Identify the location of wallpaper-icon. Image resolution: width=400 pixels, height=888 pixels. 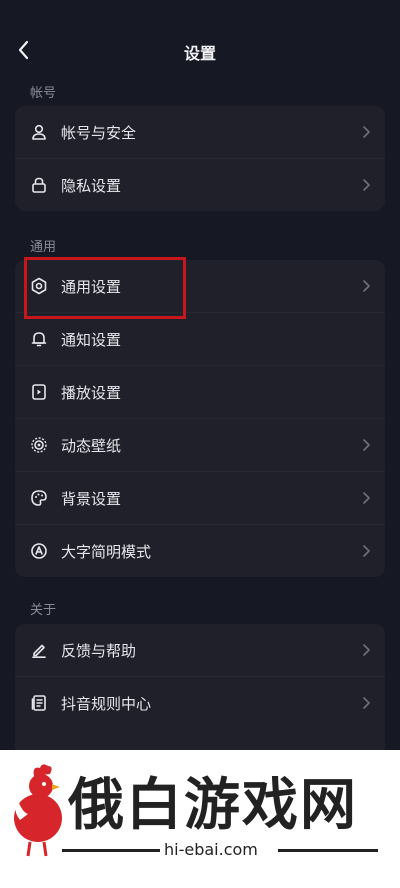
(39, 445).